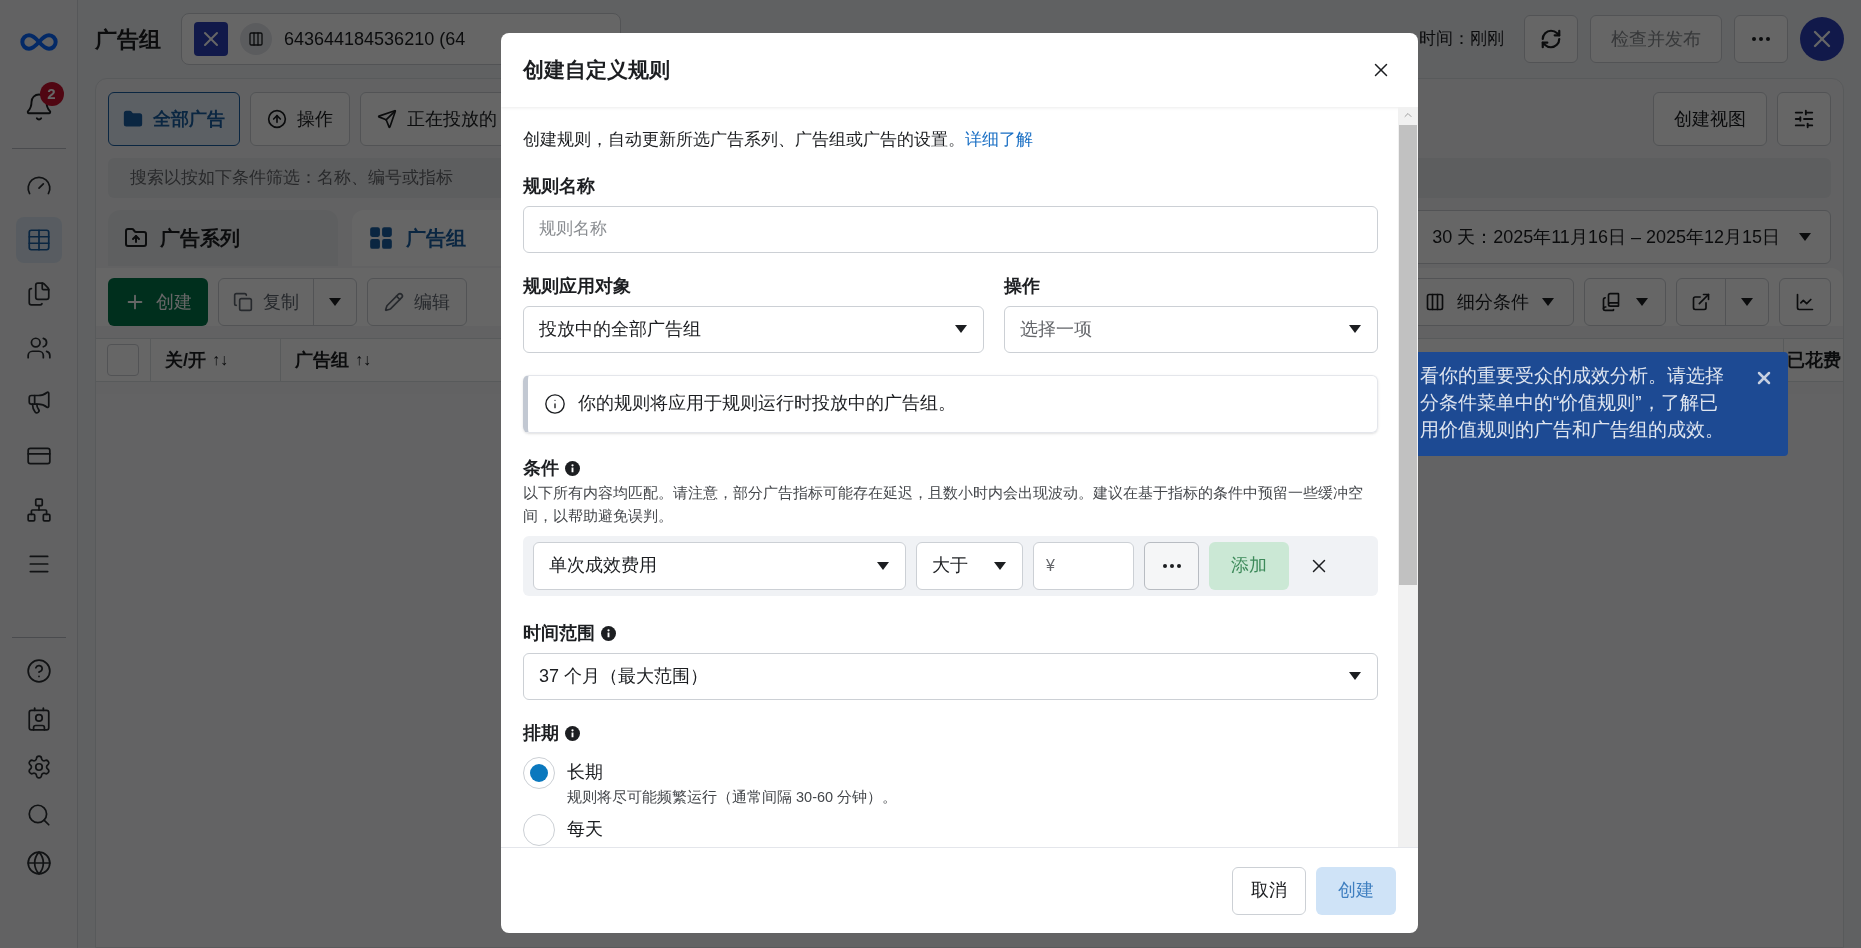  I want to click on account-id: 643644184536210 (64, so click(375, 39).